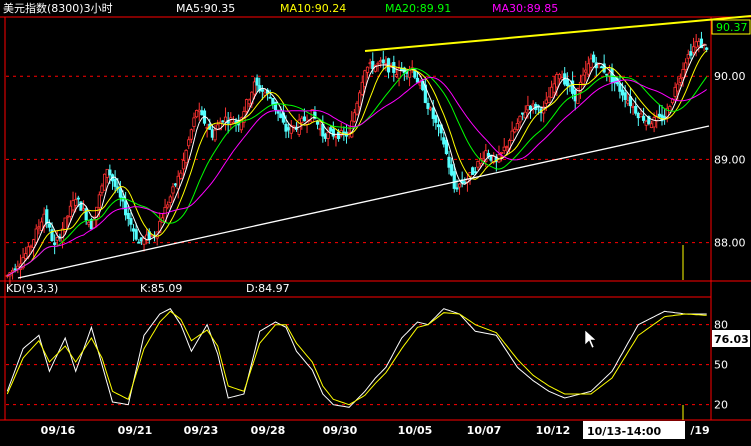  I want to click on chart-title: 美元指数(8300)3小时, so click(58, 8).